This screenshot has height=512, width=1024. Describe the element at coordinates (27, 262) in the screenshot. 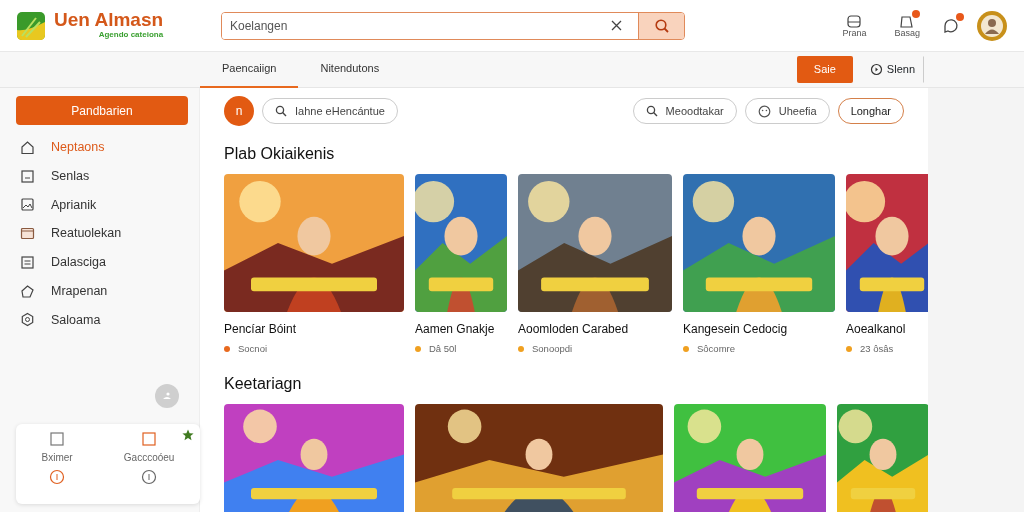

I see `list-icon` at that location.